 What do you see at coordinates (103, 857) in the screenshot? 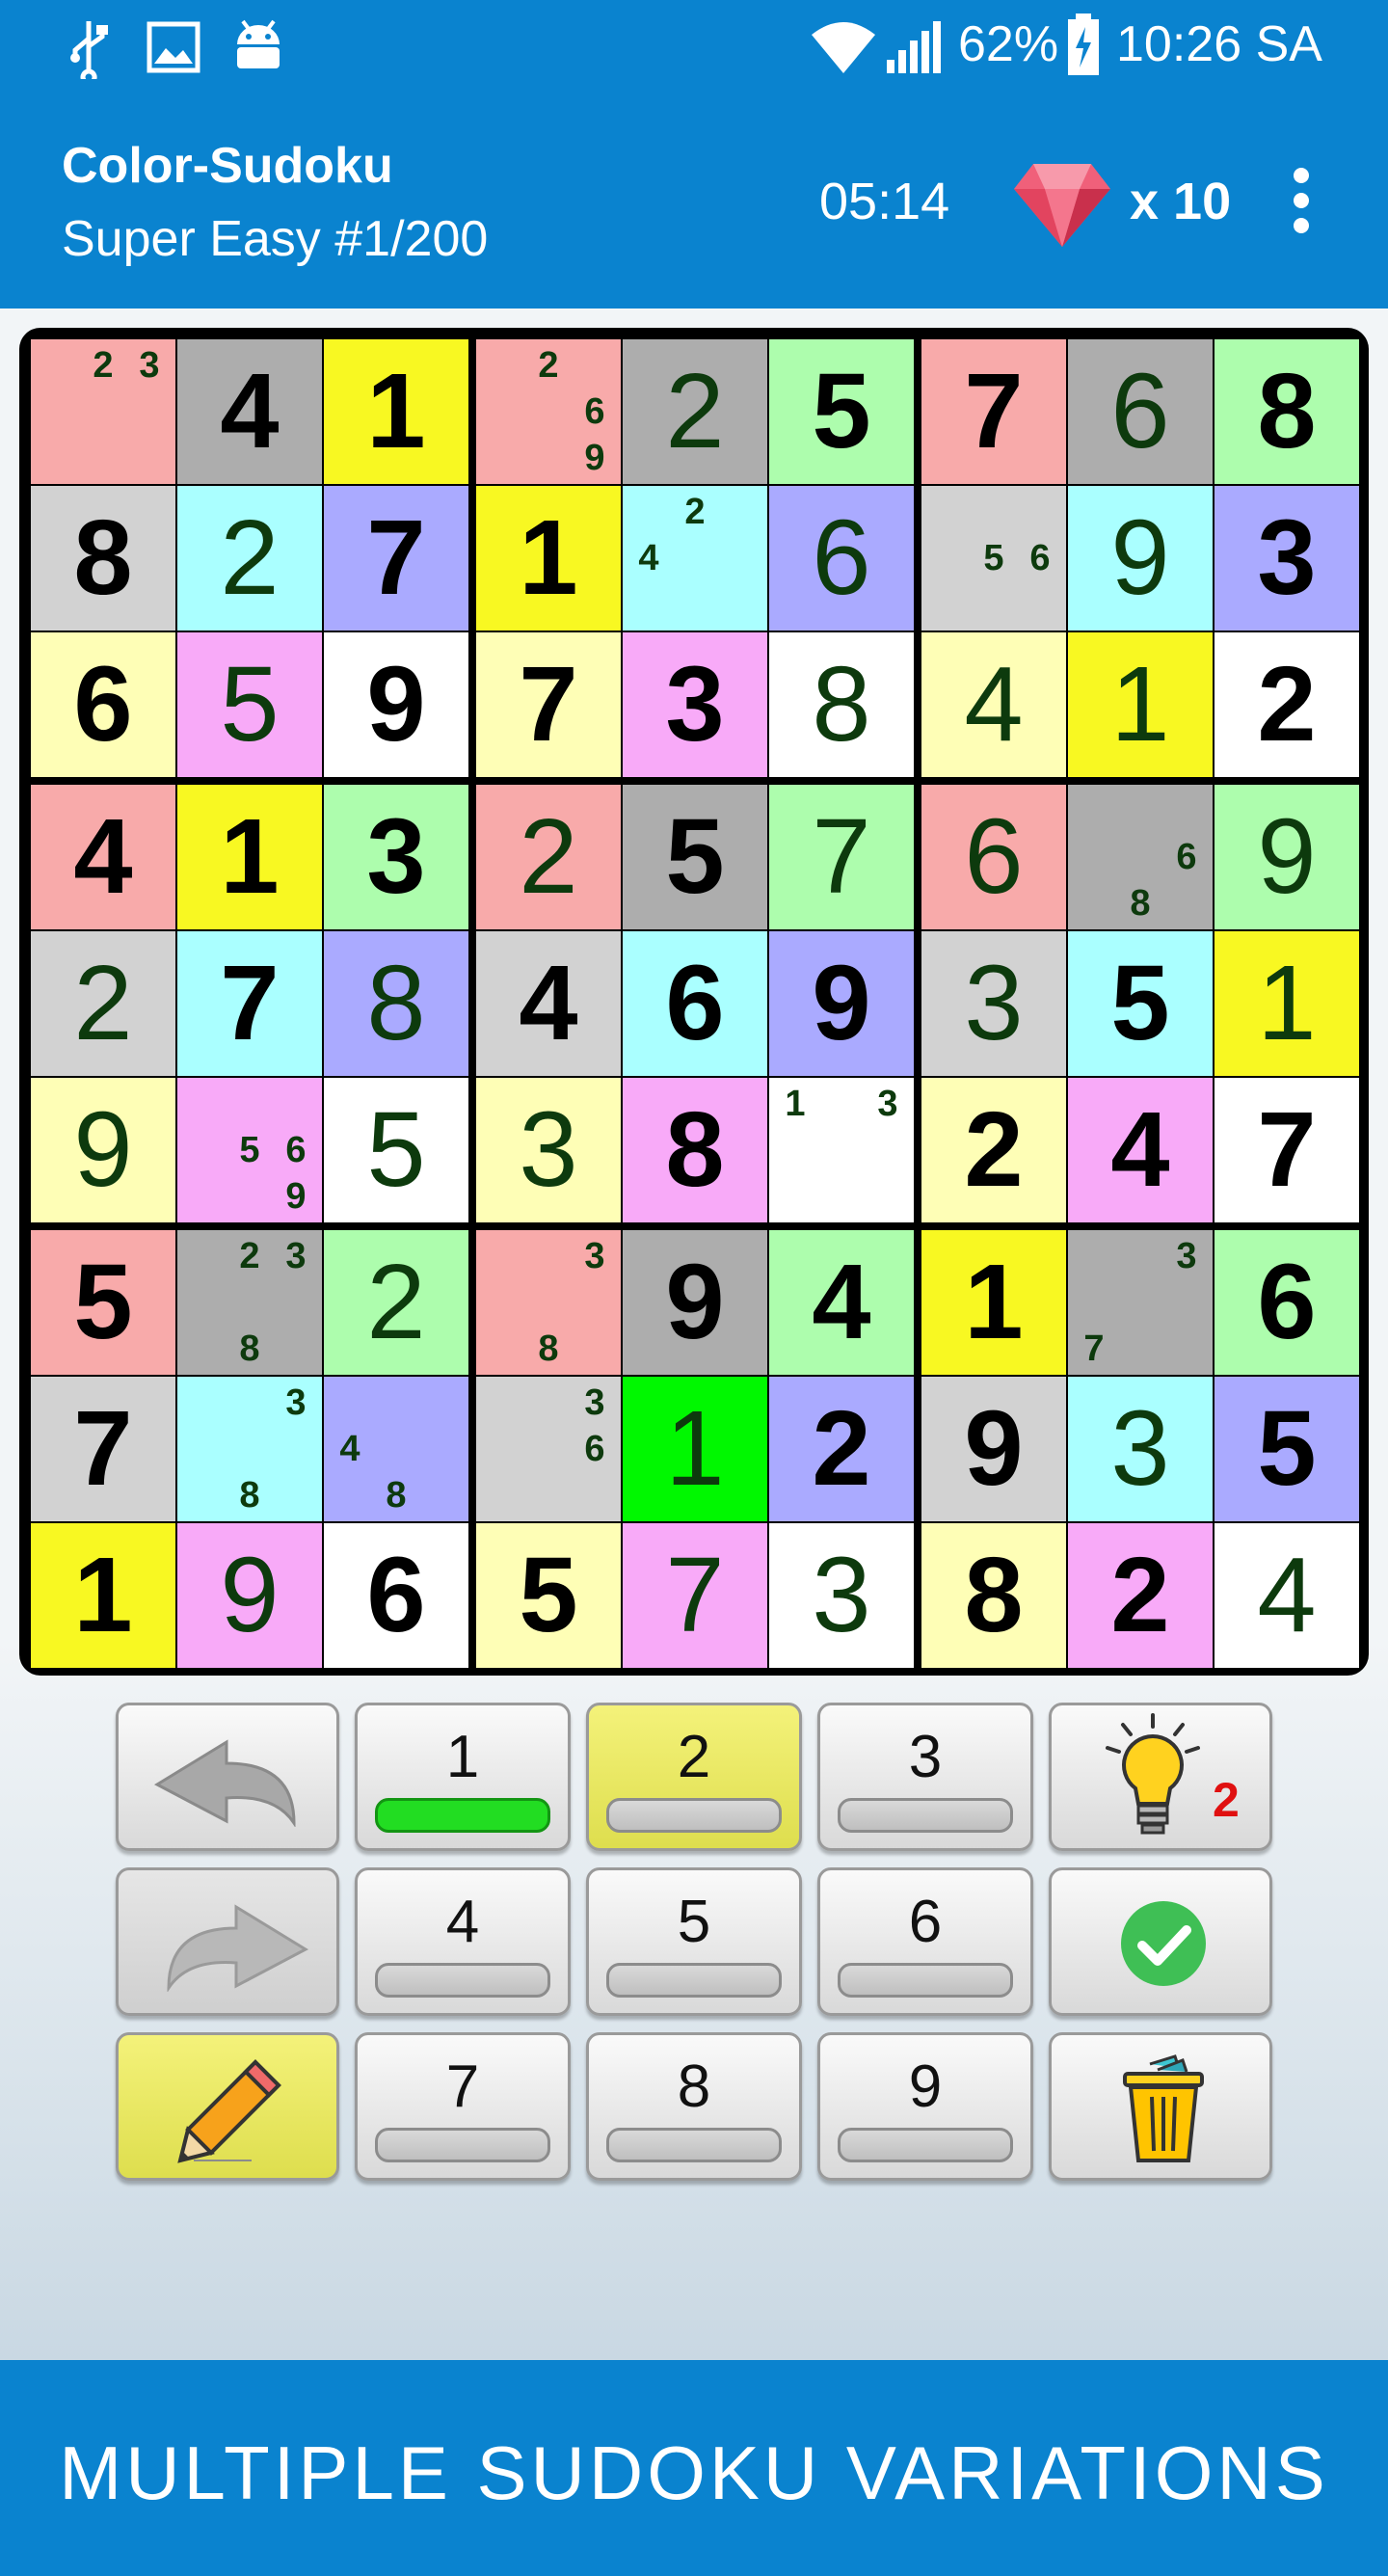
I see `sudoku-cell-r4c1: 4` at bounding box center [103, 857].